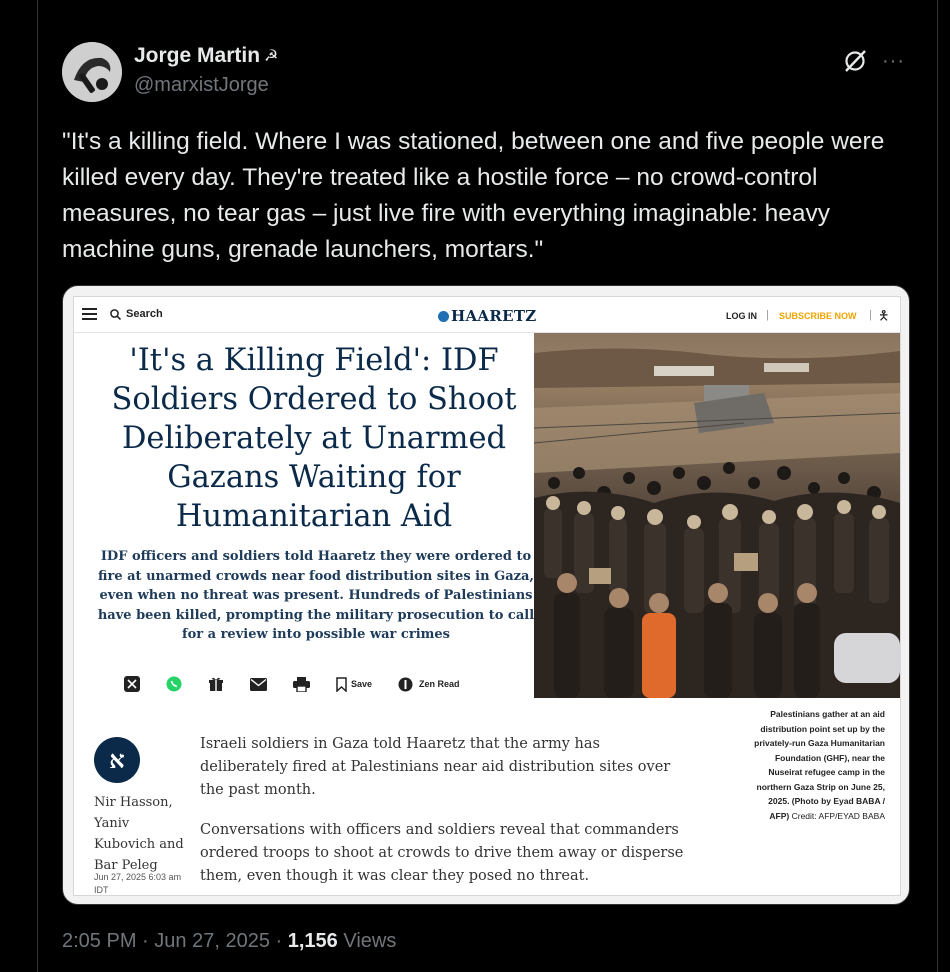 Image resolution: width=950 pixels, height=972 pixels. Describe the element at coordinates (370, 941) in the screenshot. I see `views-label: Views` at that location.